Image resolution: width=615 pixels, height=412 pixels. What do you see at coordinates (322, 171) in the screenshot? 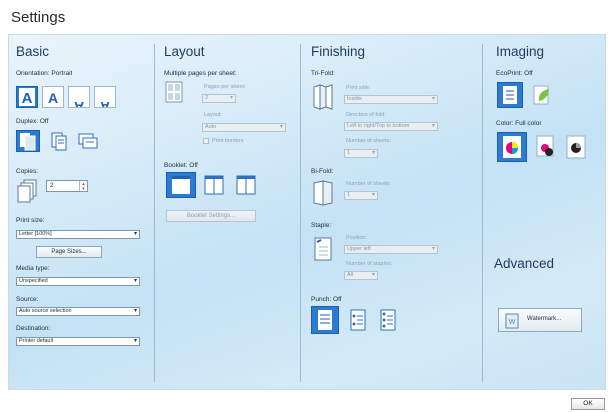
I see `bifold-label: Bi-Fold:` at bounding box center [322, 171].